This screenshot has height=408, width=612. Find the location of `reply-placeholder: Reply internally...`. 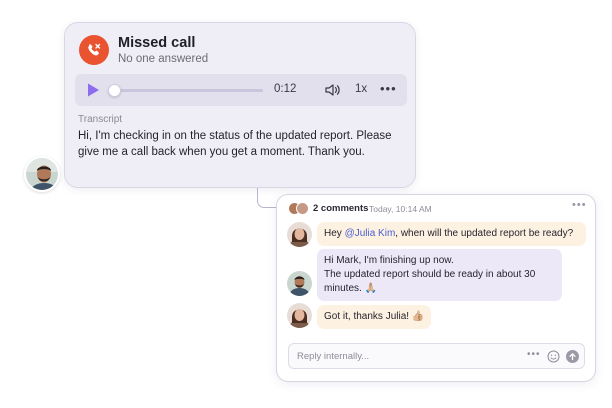

reply-placeholder: Reply internally... is located at coordinates (333, 356).